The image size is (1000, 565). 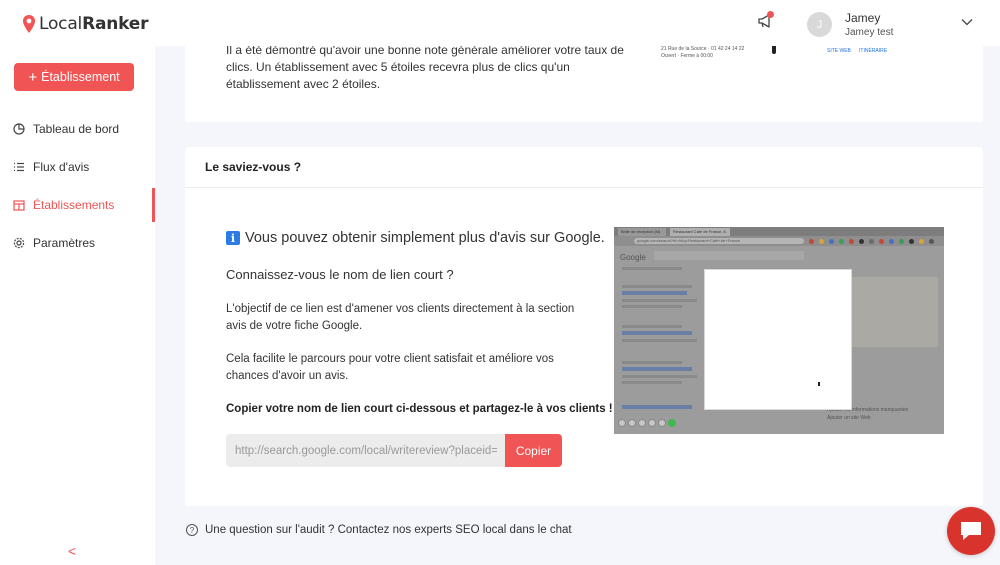 I want to click on user-subtitle: Jamey test, so click(x=869, y=32).